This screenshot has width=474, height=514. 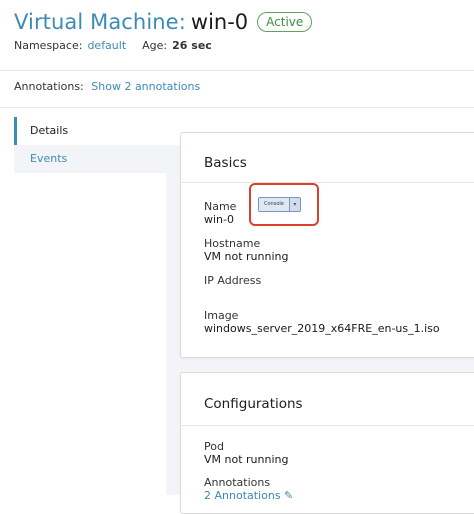 I want to click on side-tabs: Details Events, so click(x=90, y=145).